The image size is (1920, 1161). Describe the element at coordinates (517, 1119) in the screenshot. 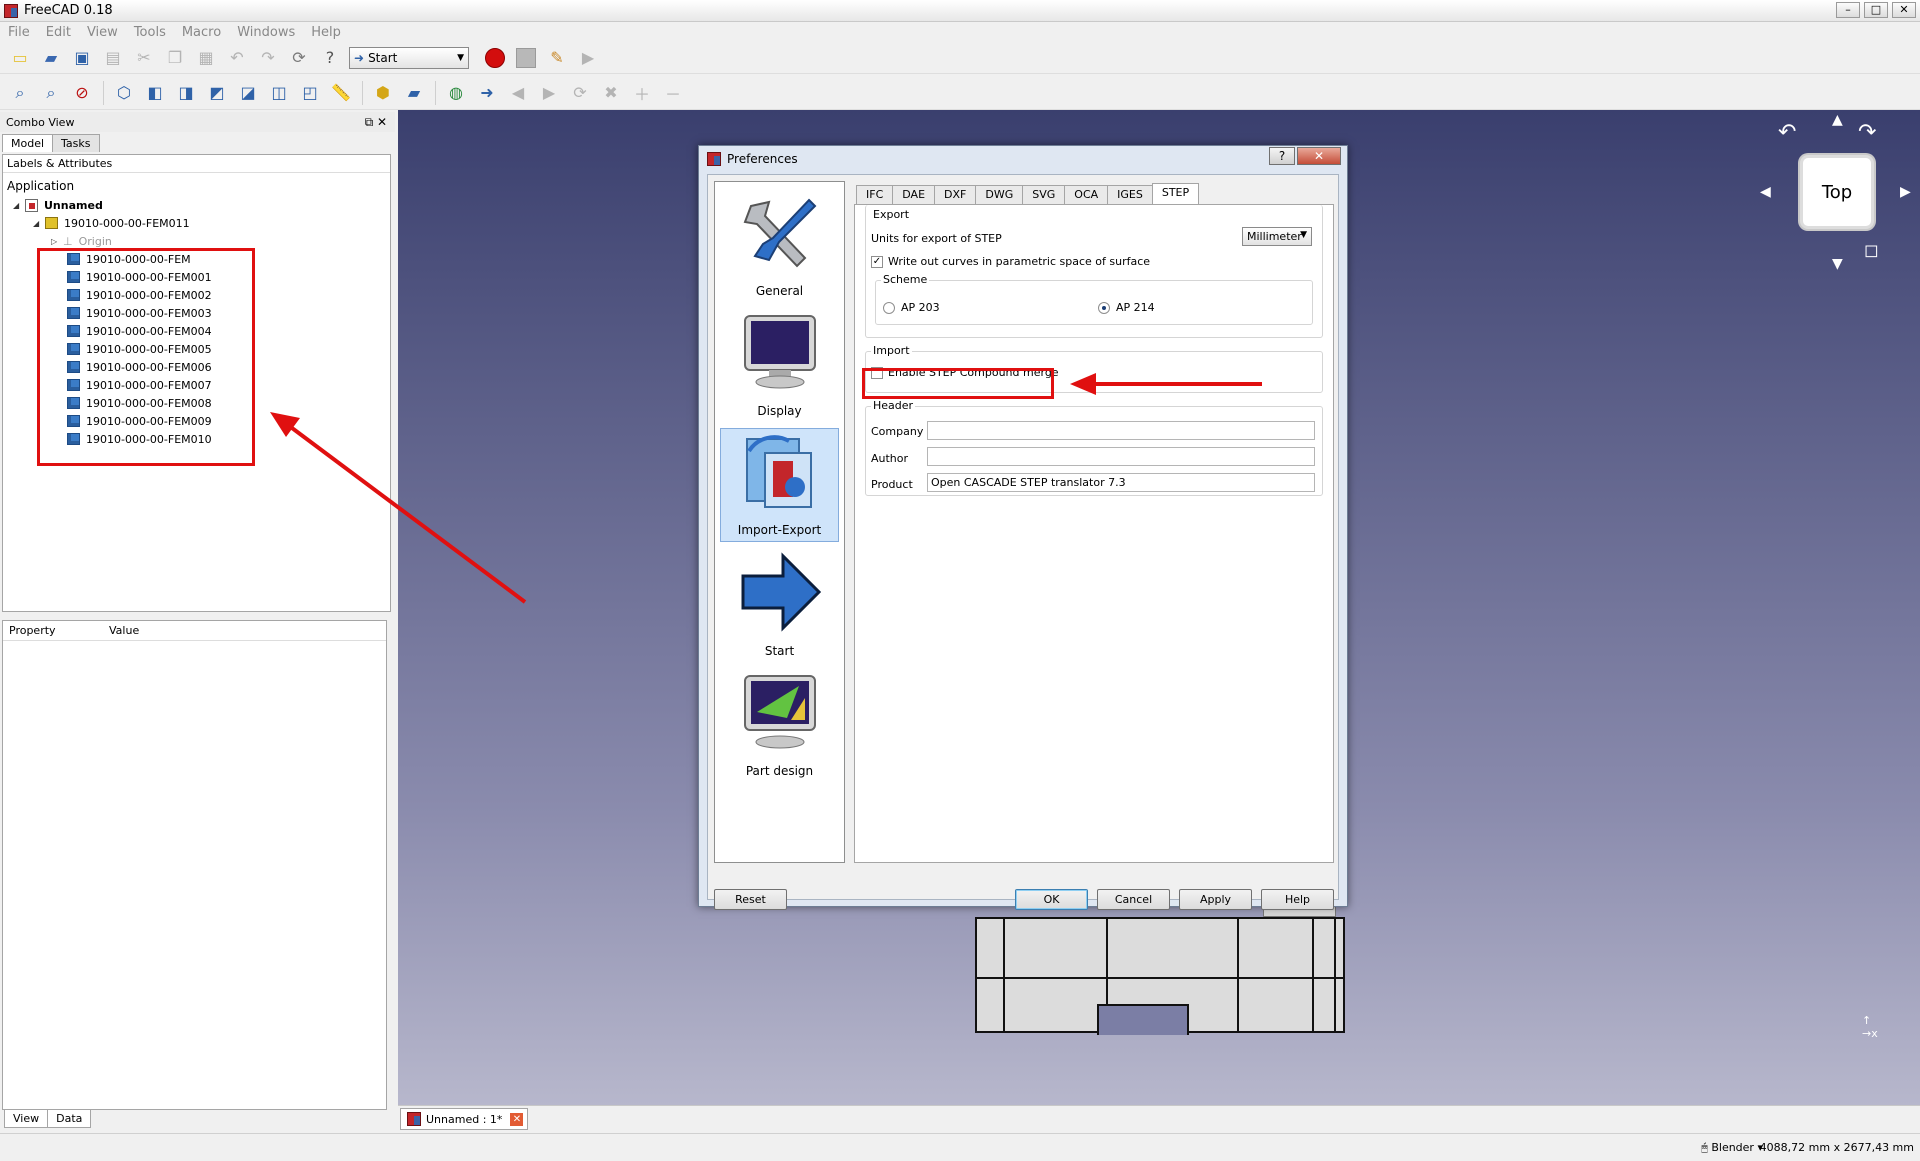

I see `close-tab-icon: ✕` at that location.